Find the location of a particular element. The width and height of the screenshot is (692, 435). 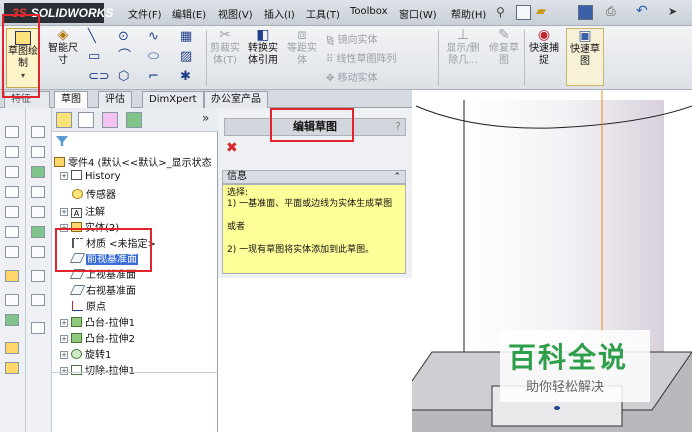

plane-icon is located at coordinates (77, 290).